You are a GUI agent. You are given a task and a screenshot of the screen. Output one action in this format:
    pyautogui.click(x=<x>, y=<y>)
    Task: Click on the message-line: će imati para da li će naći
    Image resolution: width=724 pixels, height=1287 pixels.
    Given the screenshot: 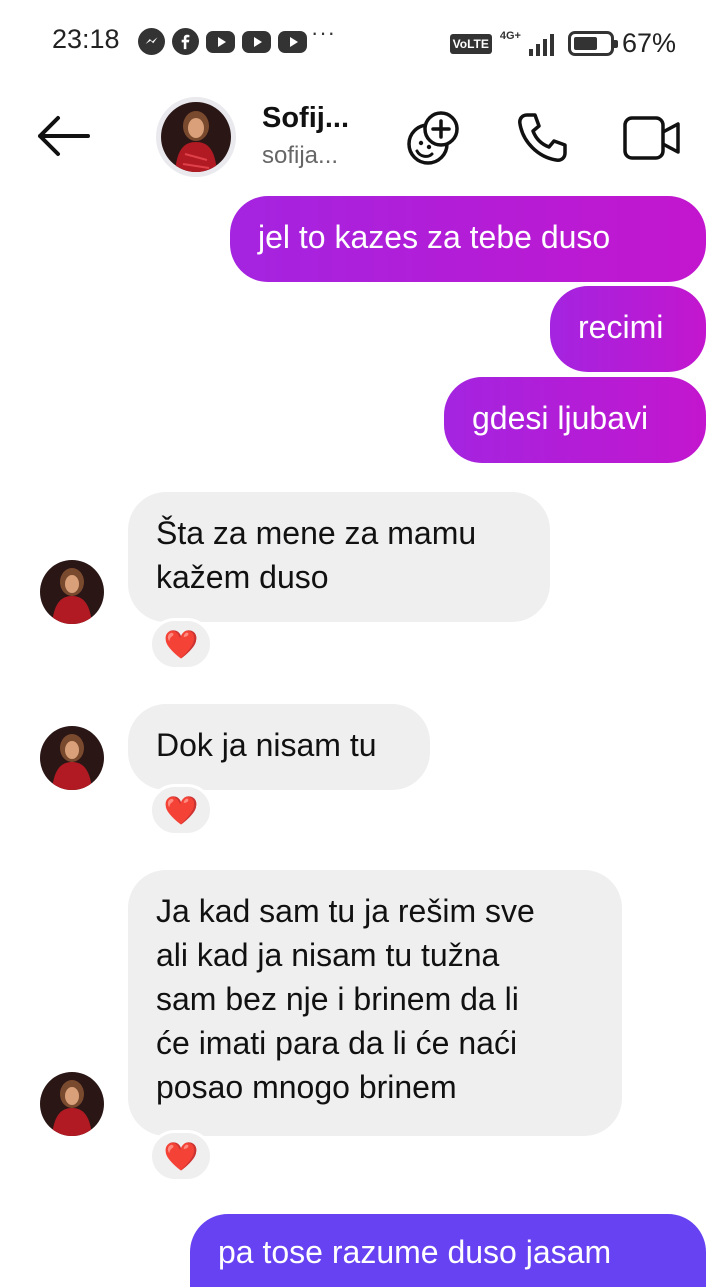 What is the action you would take?
    pyautogui.click(x=337, y=1043)
    